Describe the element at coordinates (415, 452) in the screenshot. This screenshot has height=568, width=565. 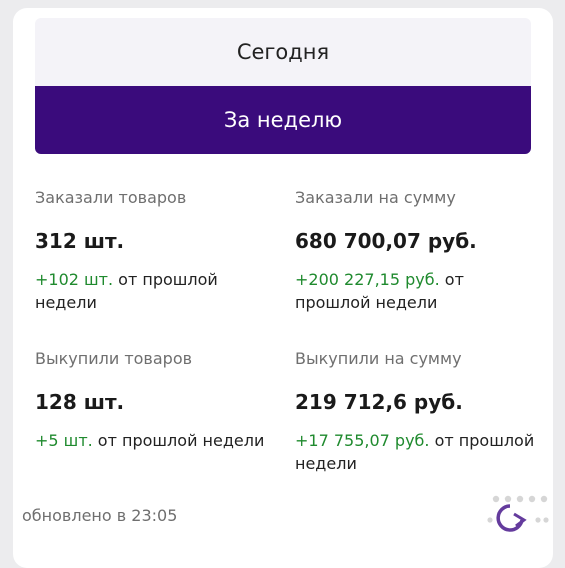
I see `metric-change: +17 755,07 руб. от прошлой недели` at that location.